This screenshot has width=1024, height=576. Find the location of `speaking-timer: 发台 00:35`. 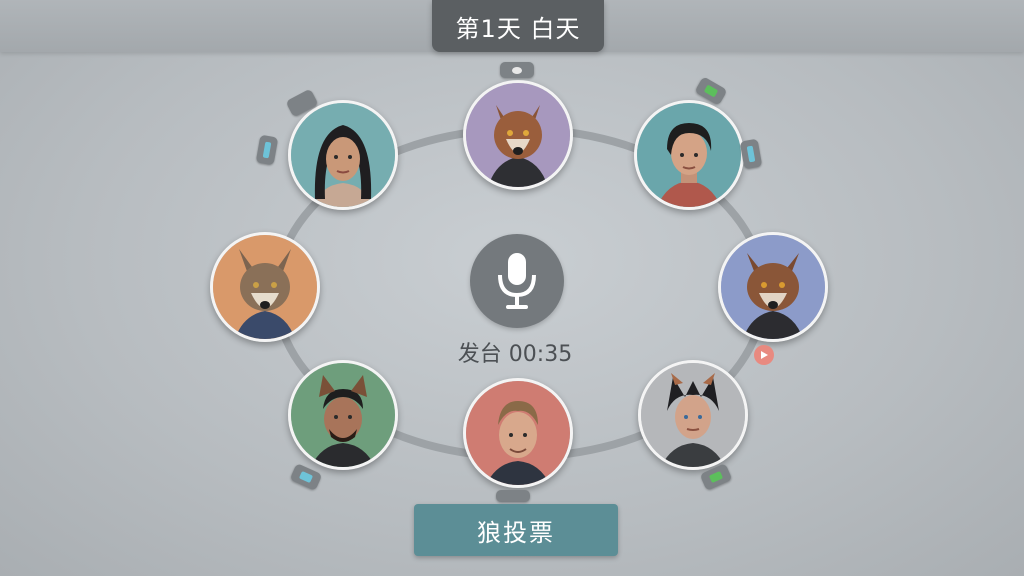

speaking-timer: 发台 00:35 is located at coordinates (515, 354).